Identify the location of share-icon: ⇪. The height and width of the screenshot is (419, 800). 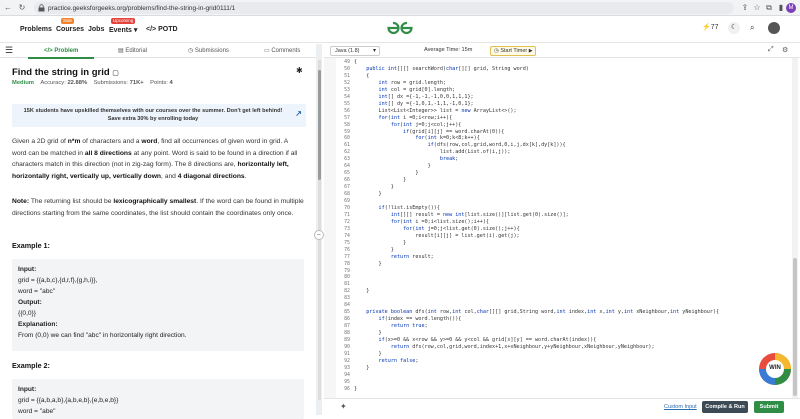
(745, 8).